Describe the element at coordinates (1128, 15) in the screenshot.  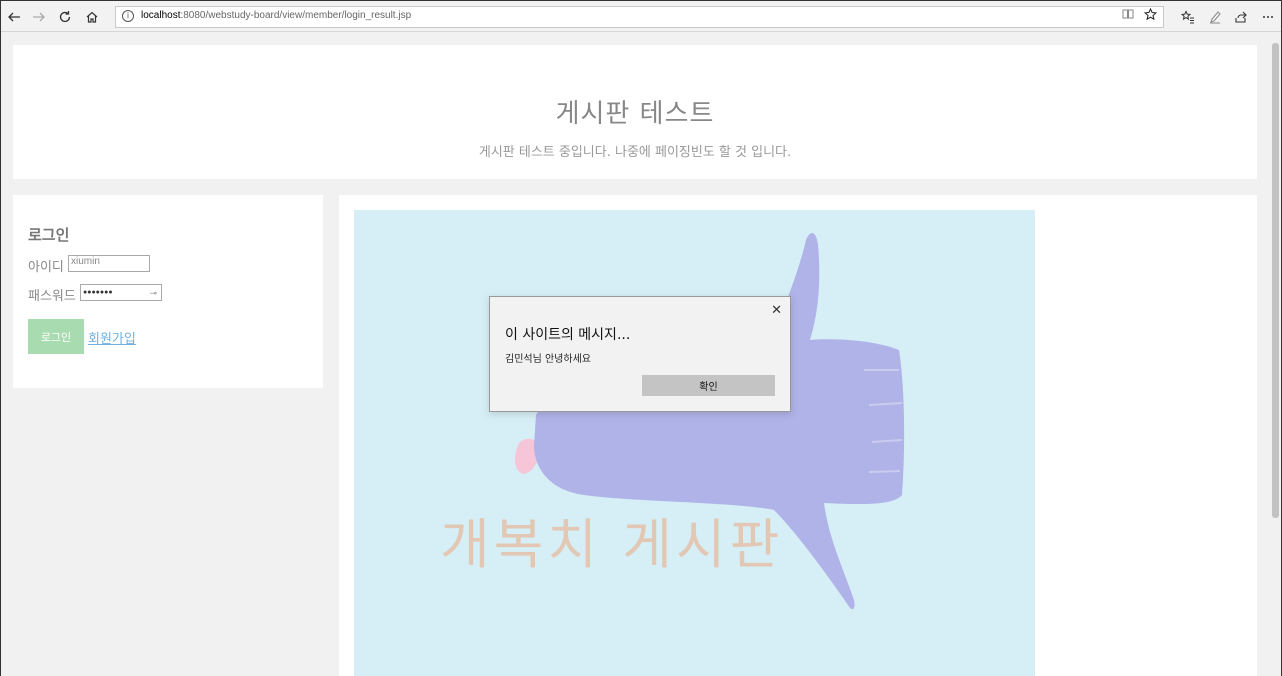
I see `reading-view-icon` at that location.